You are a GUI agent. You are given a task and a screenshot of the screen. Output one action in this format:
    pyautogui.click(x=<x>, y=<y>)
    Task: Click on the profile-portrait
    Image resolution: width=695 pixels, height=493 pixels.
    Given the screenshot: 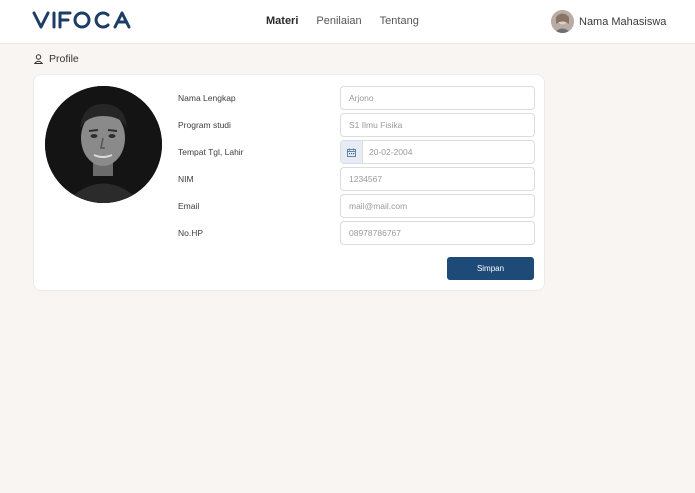 What is the action you would take?
    pyautogui.click(x=103, y=144)
    